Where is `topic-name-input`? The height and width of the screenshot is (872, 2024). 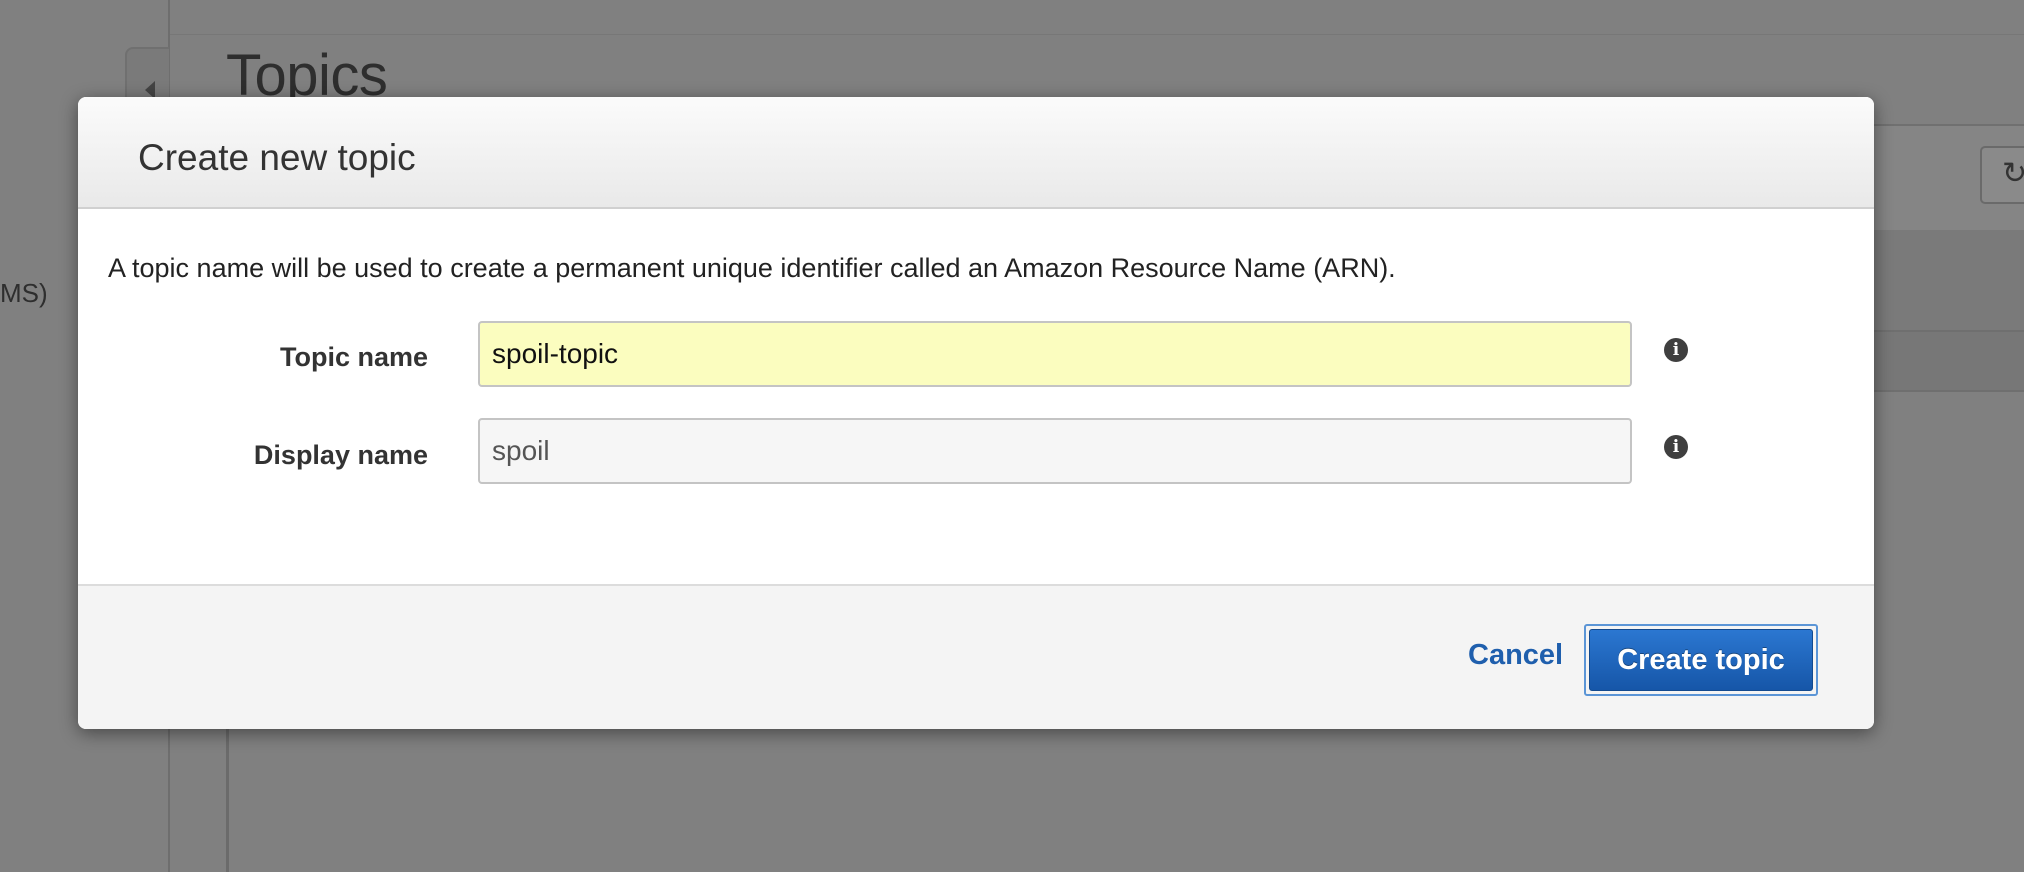 topic-name-input is located at coordinates (1055, 354).